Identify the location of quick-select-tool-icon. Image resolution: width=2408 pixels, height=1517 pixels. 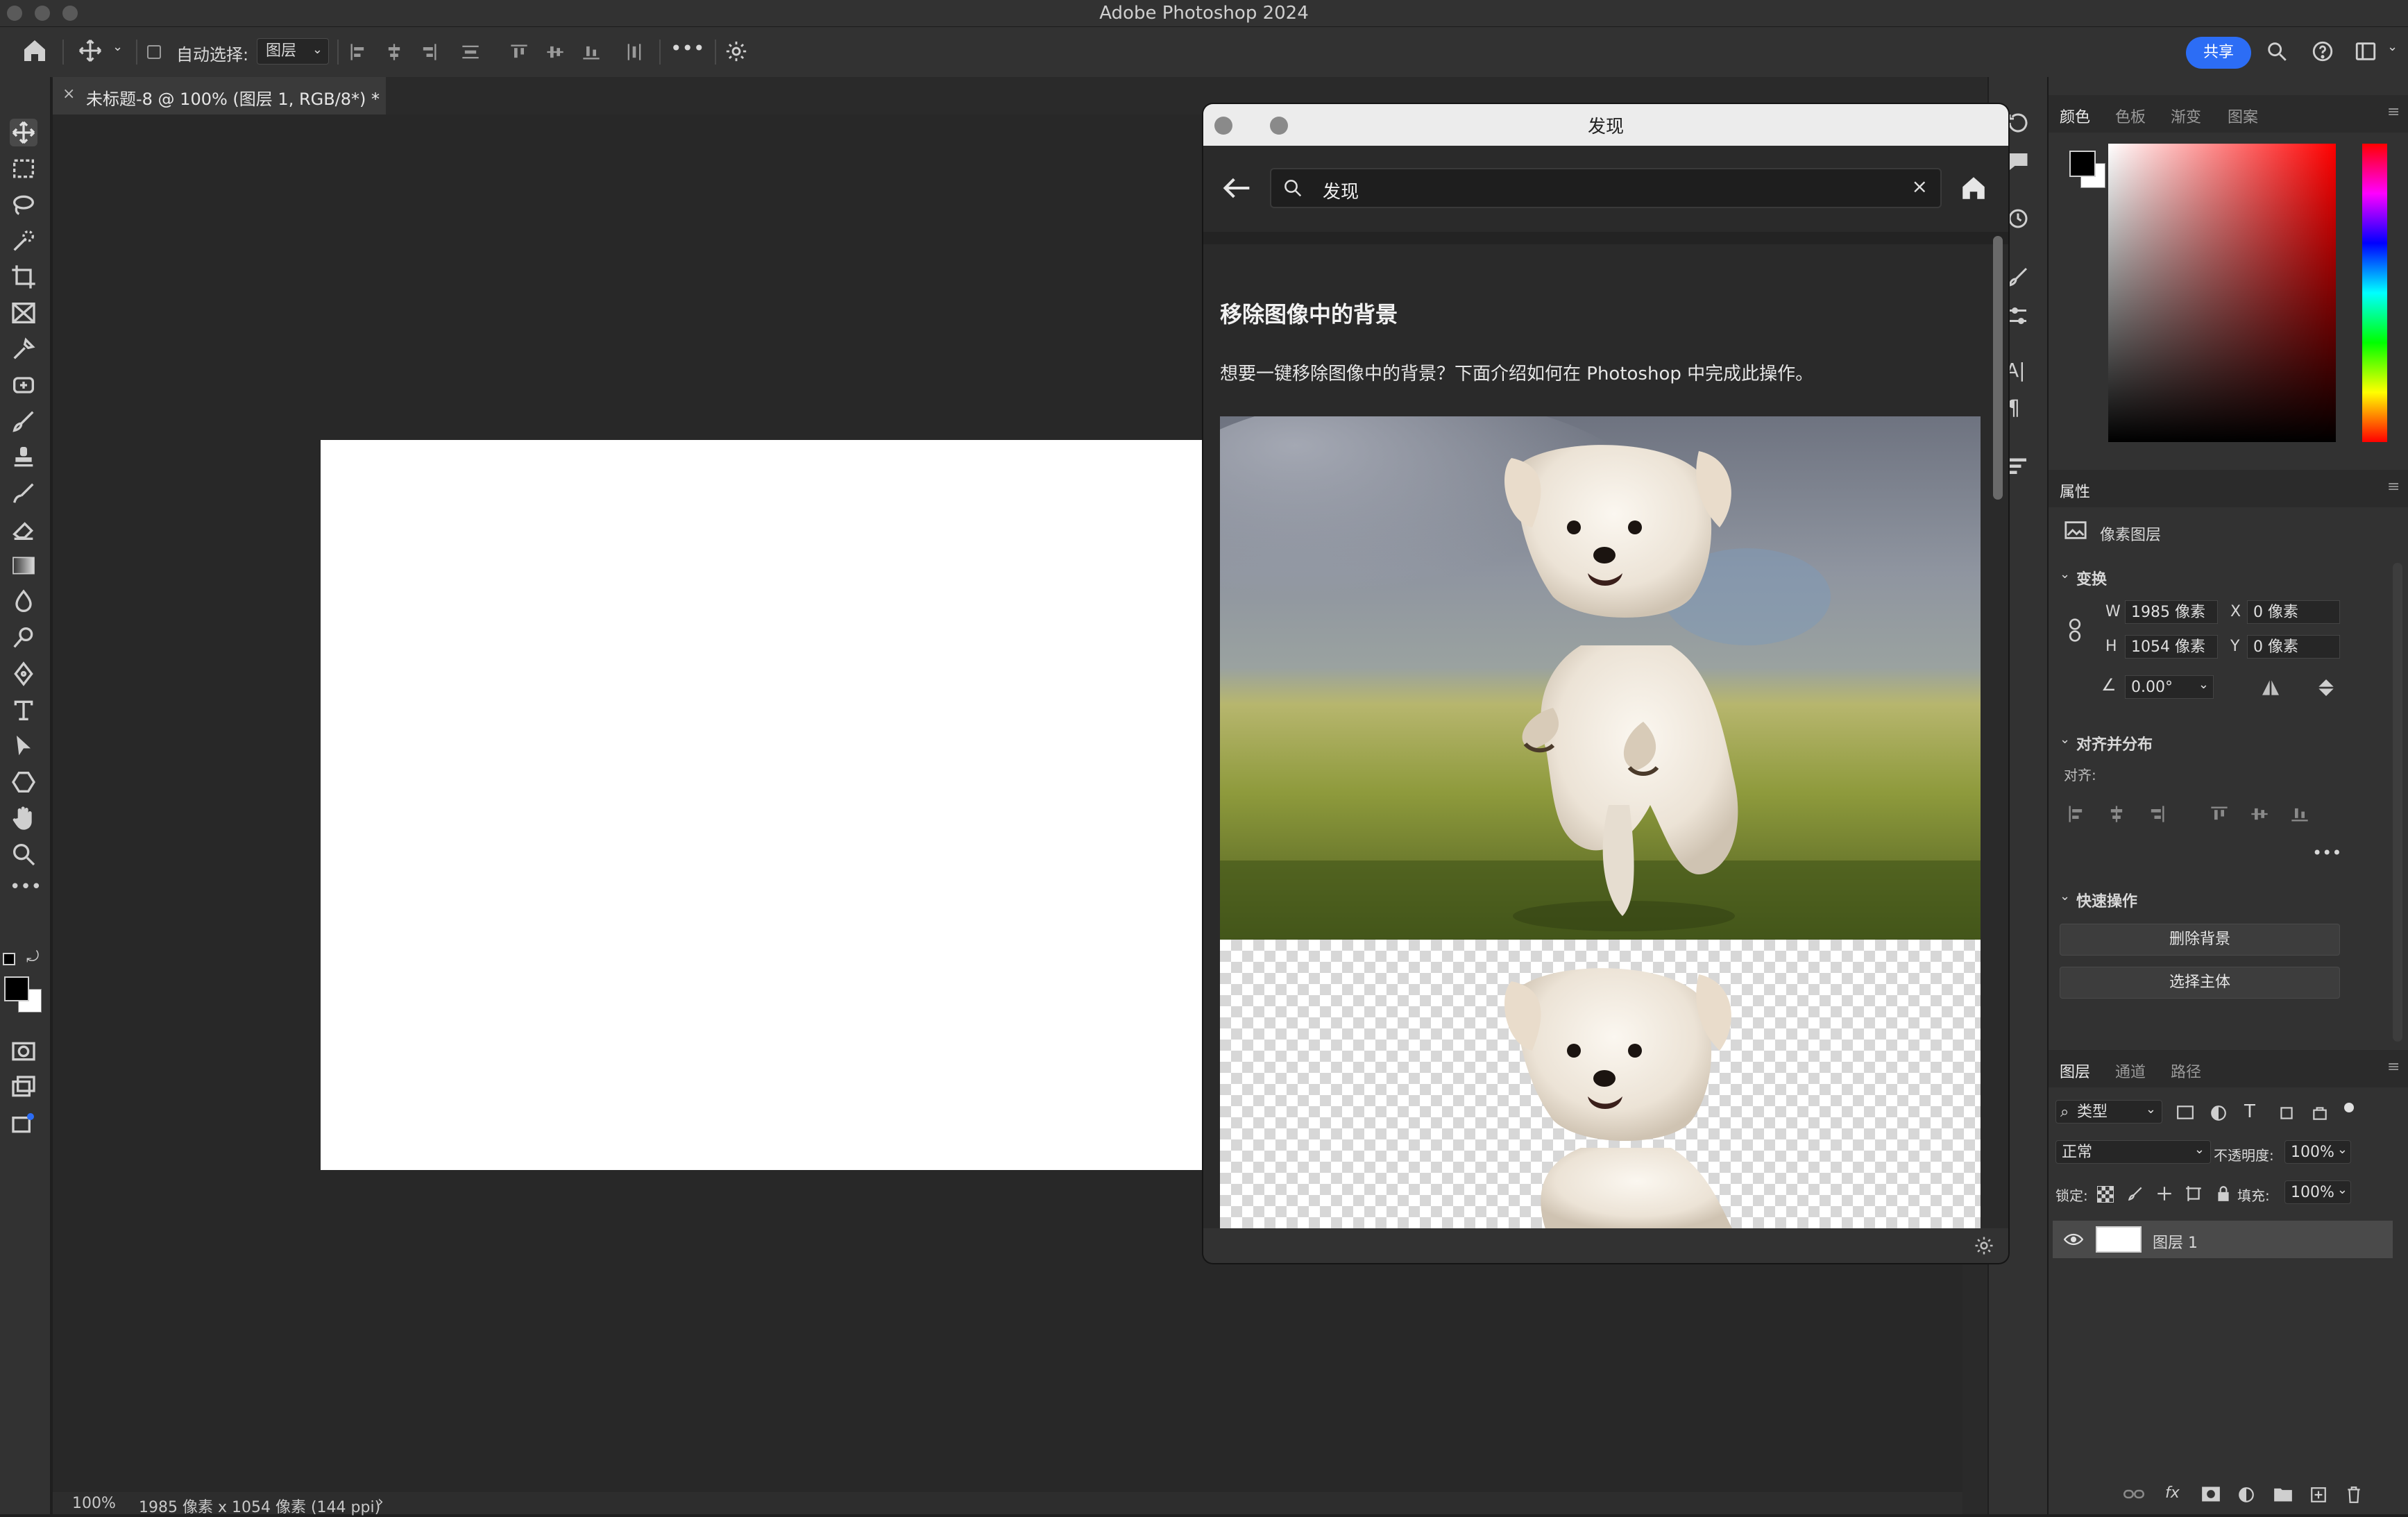
(23, 241).